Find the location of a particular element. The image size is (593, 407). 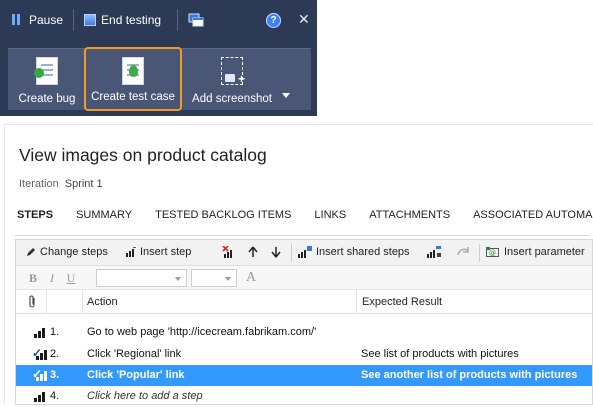

insert-parameter-label: Insert parameter is located at coordinates (544, 252).